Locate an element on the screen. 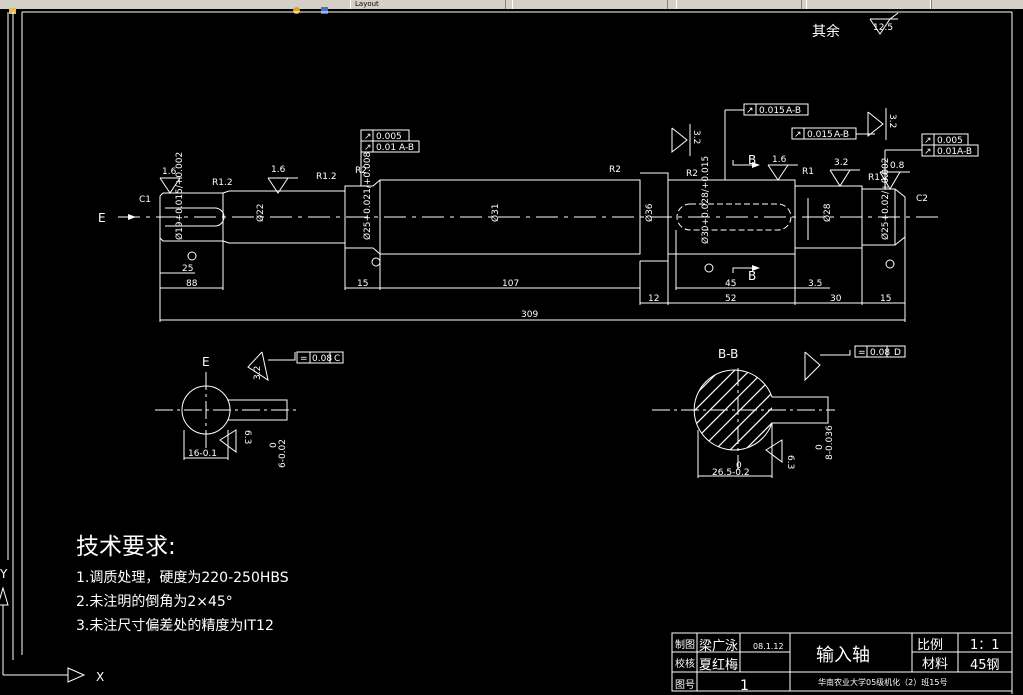 The image size is (1023, 695). roughness-mark-4: 3.2 is located at coordinates (841, 163).